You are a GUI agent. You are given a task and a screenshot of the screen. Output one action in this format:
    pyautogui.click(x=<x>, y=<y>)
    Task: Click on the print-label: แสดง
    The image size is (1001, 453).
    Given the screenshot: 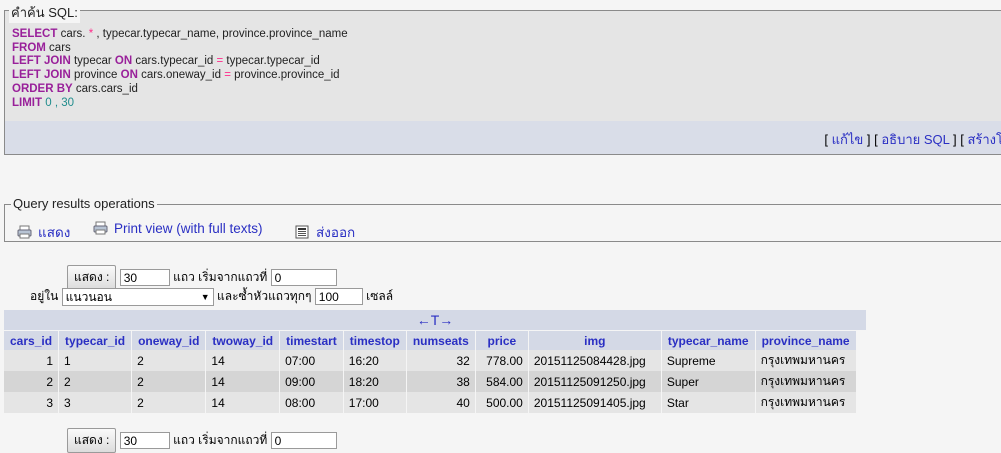 What is the action you would take?
    pyautogui.click(x=54, y=232)
    